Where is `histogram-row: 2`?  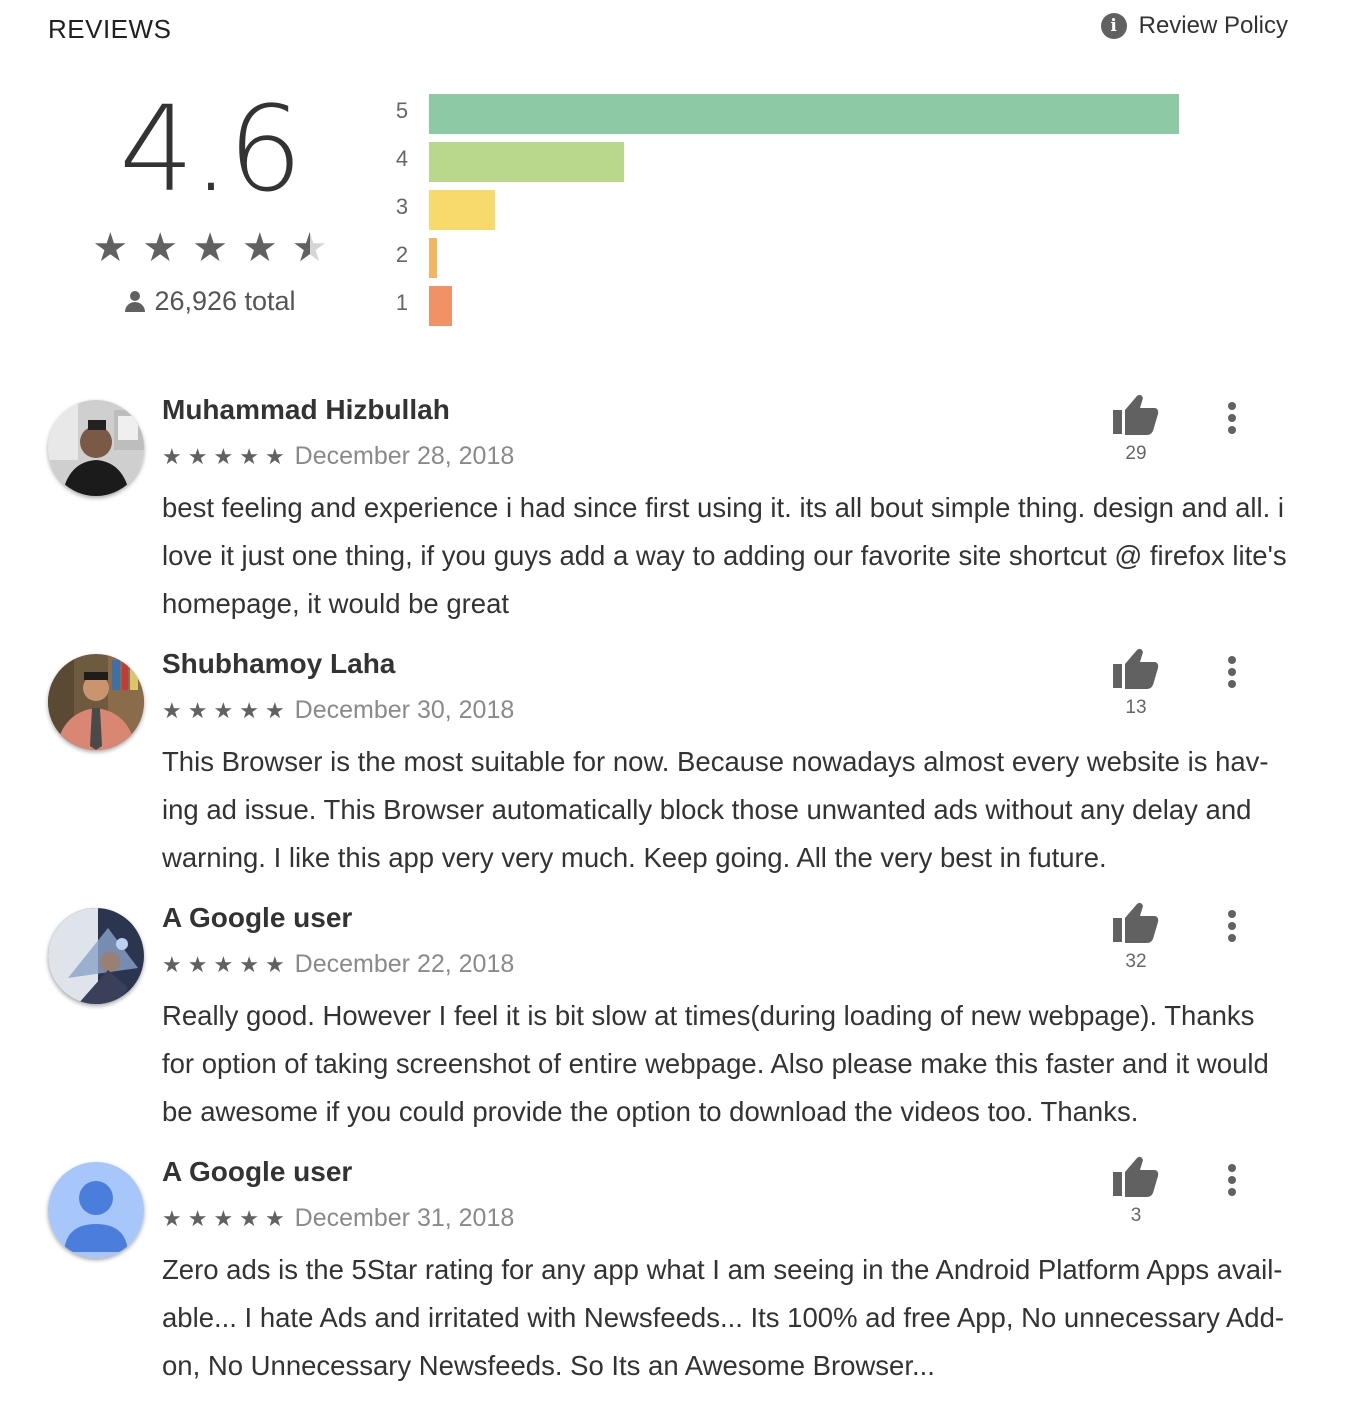 histogram-row: 2 is located at coordinates (790, 262).